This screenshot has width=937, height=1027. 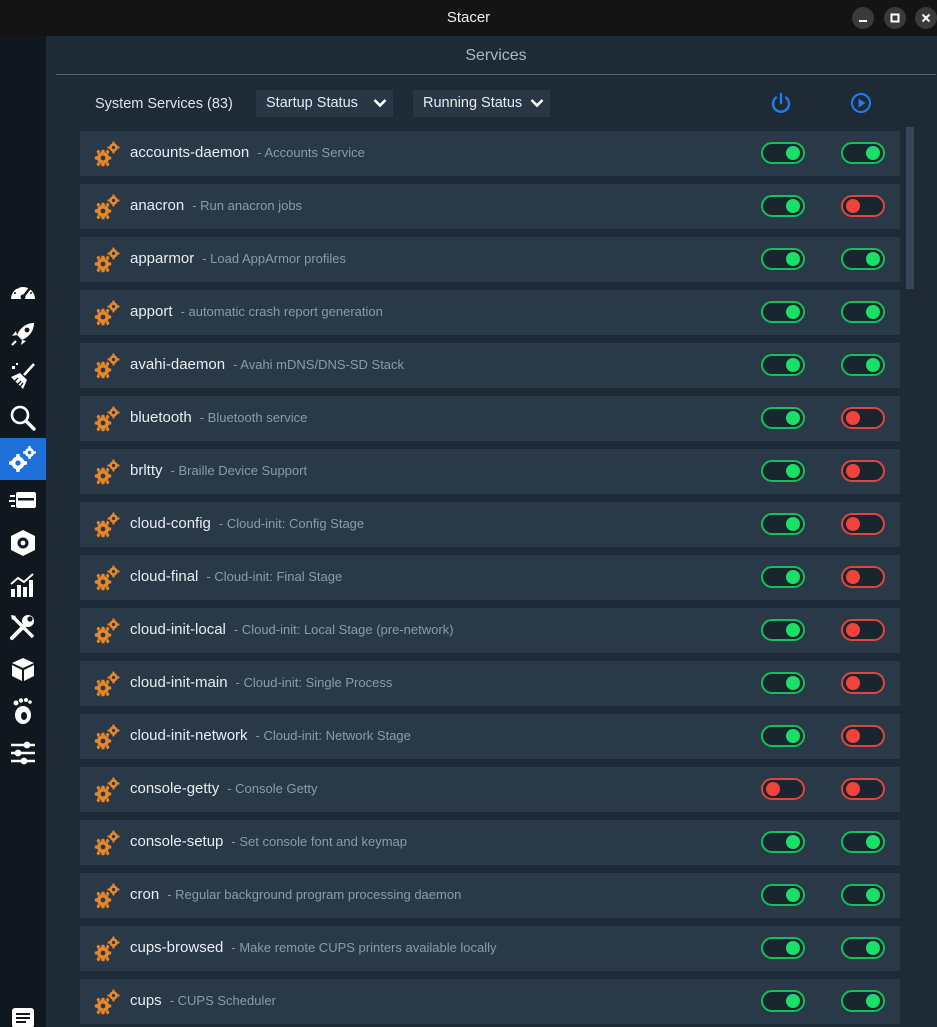 I want to click on chevron-down-icon, so click(x=537, y=103).